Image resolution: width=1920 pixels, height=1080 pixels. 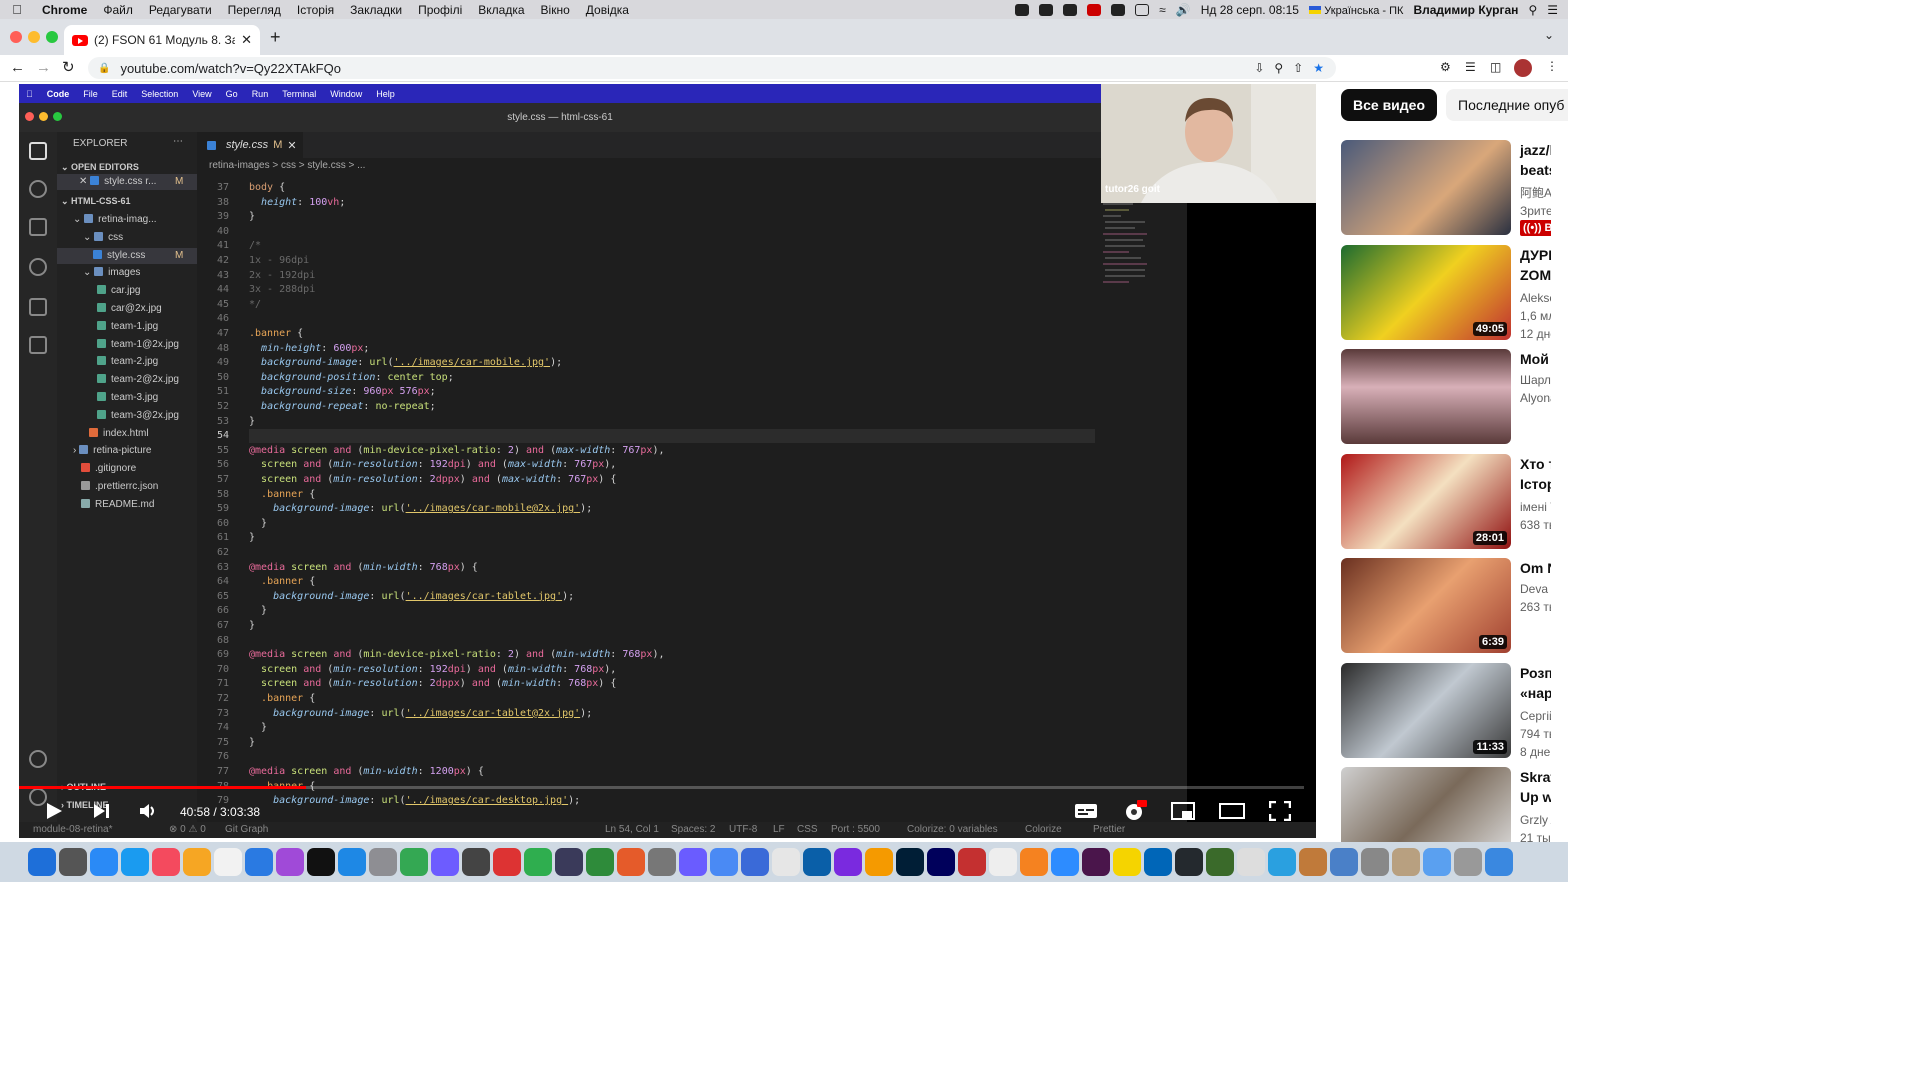 I want to click on menu-help: Довідка, so click(x=607, y=10).